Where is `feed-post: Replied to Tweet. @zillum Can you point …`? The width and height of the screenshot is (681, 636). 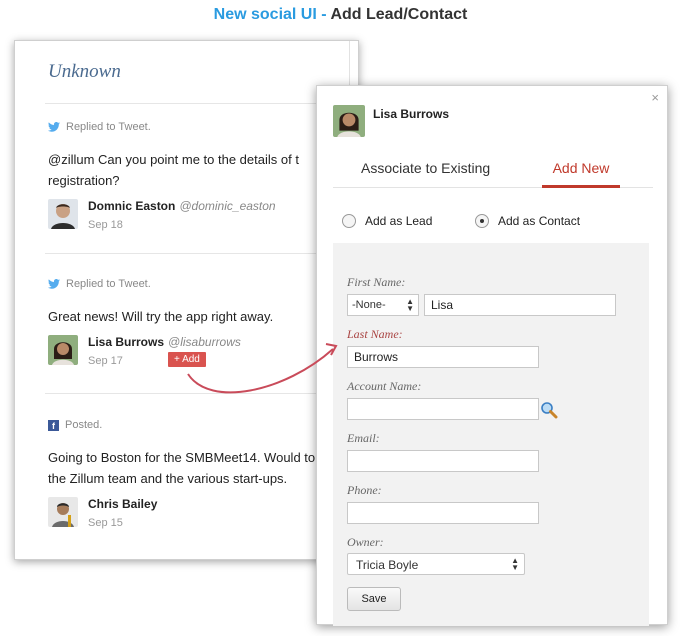 feed-post: Replied to Tweet. @zillum Can you point … is located at coordinates (198, 177).